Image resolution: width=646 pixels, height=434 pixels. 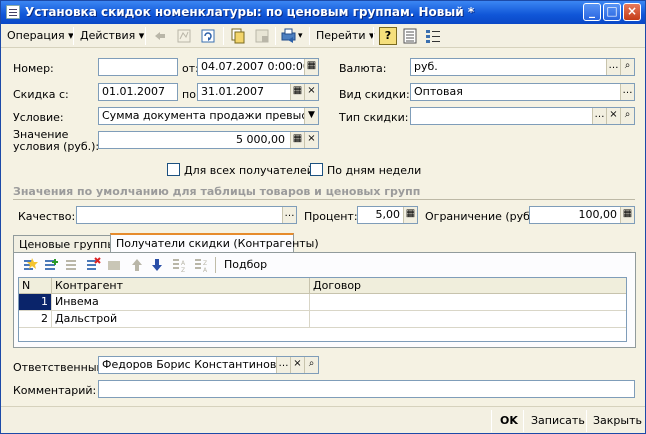 I want to click on list-view-icon, so click(x=410, y=36).